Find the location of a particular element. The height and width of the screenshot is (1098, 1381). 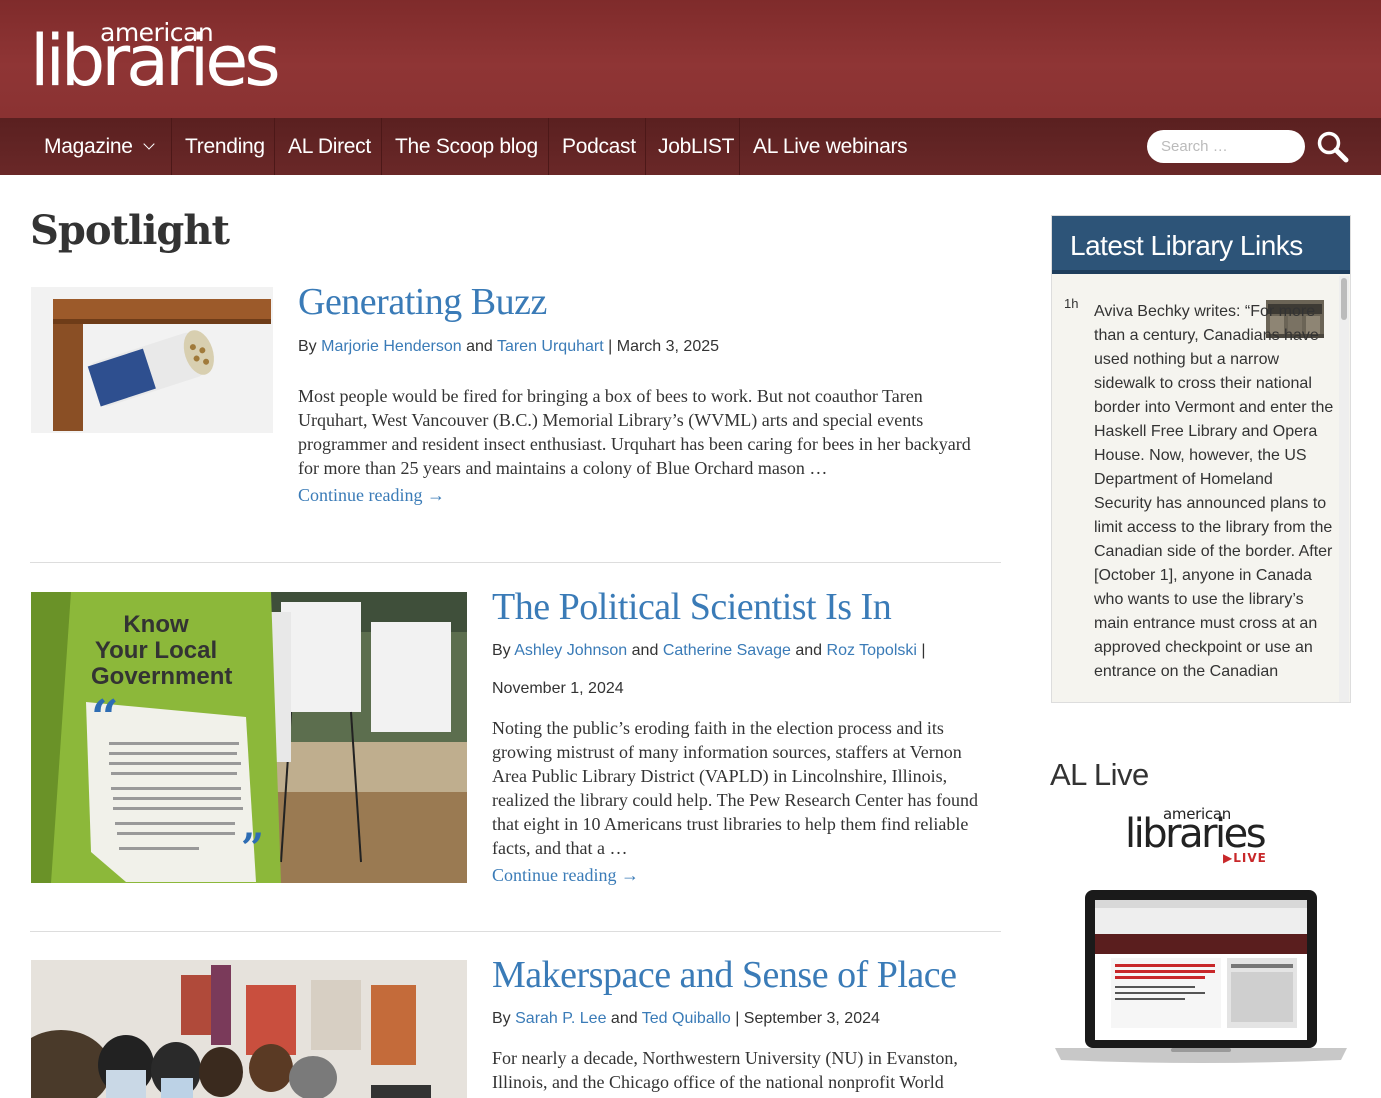

masthead: american libraries is located at coordinates (690, 59).